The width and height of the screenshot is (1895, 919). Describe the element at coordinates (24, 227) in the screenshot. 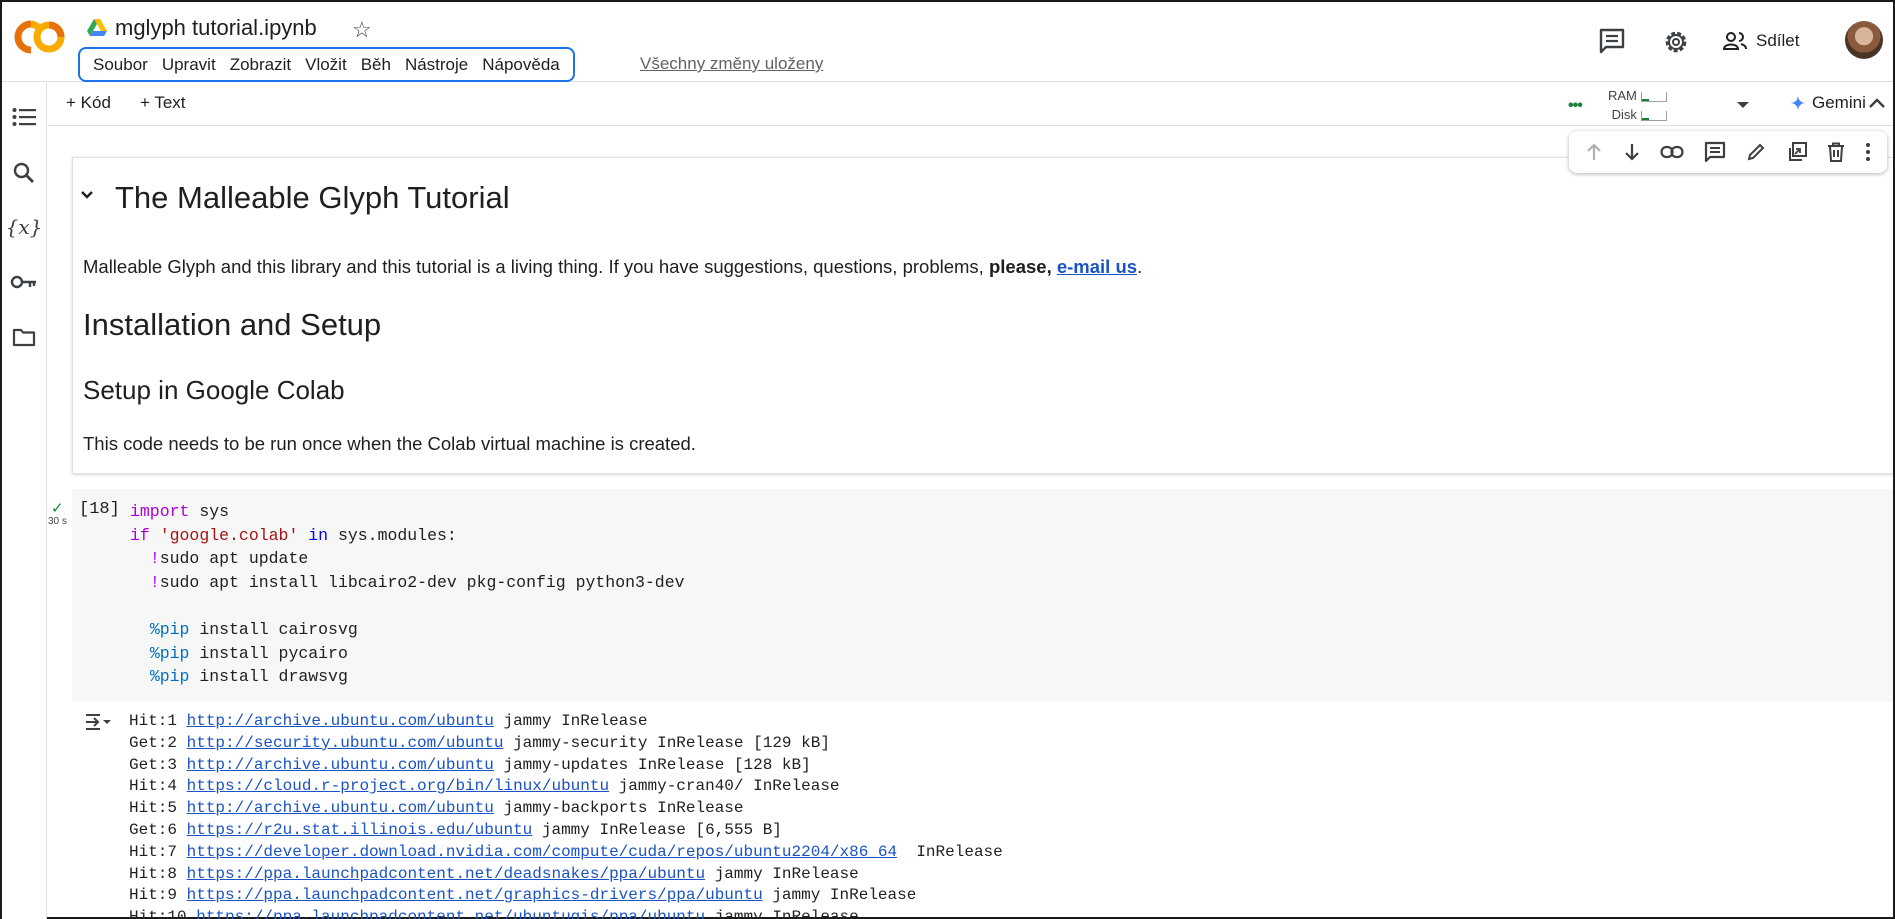

I see `variables-icon: {x}` at that location.